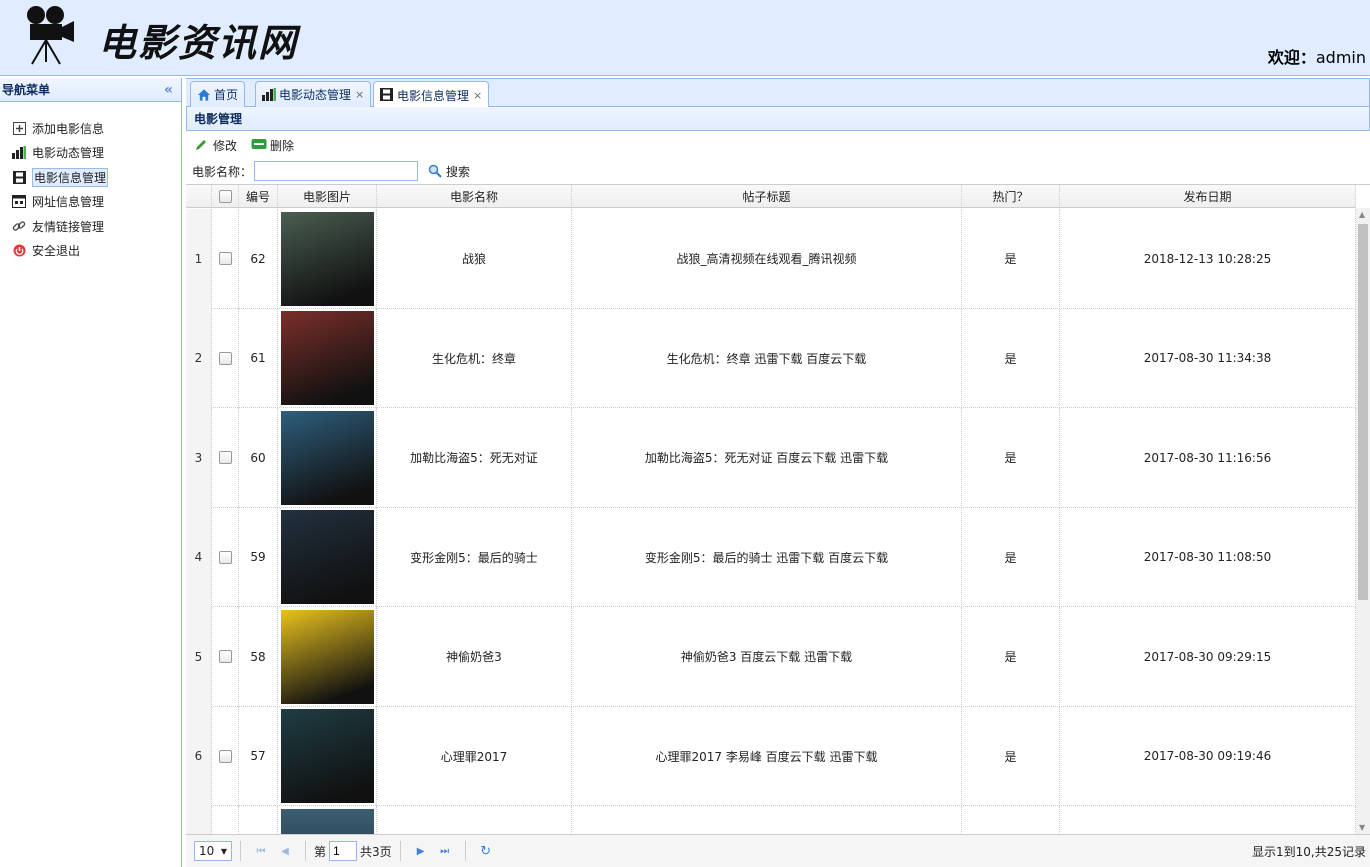 The width and height of the screenshot is (1370, 867). I want to click on page-number-input, so click(343, 851).